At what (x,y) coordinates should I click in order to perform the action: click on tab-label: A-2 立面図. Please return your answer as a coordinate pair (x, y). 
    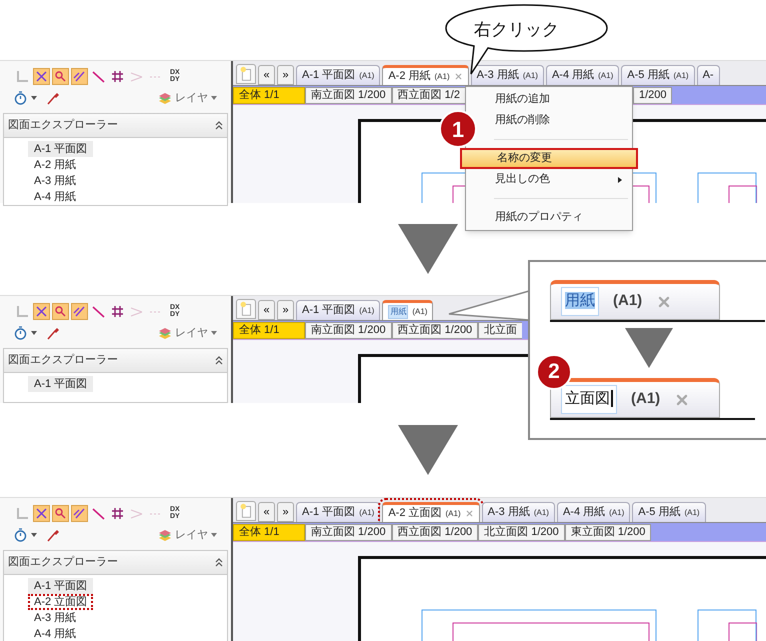
    Looking at the image, I should click on (415, 513).